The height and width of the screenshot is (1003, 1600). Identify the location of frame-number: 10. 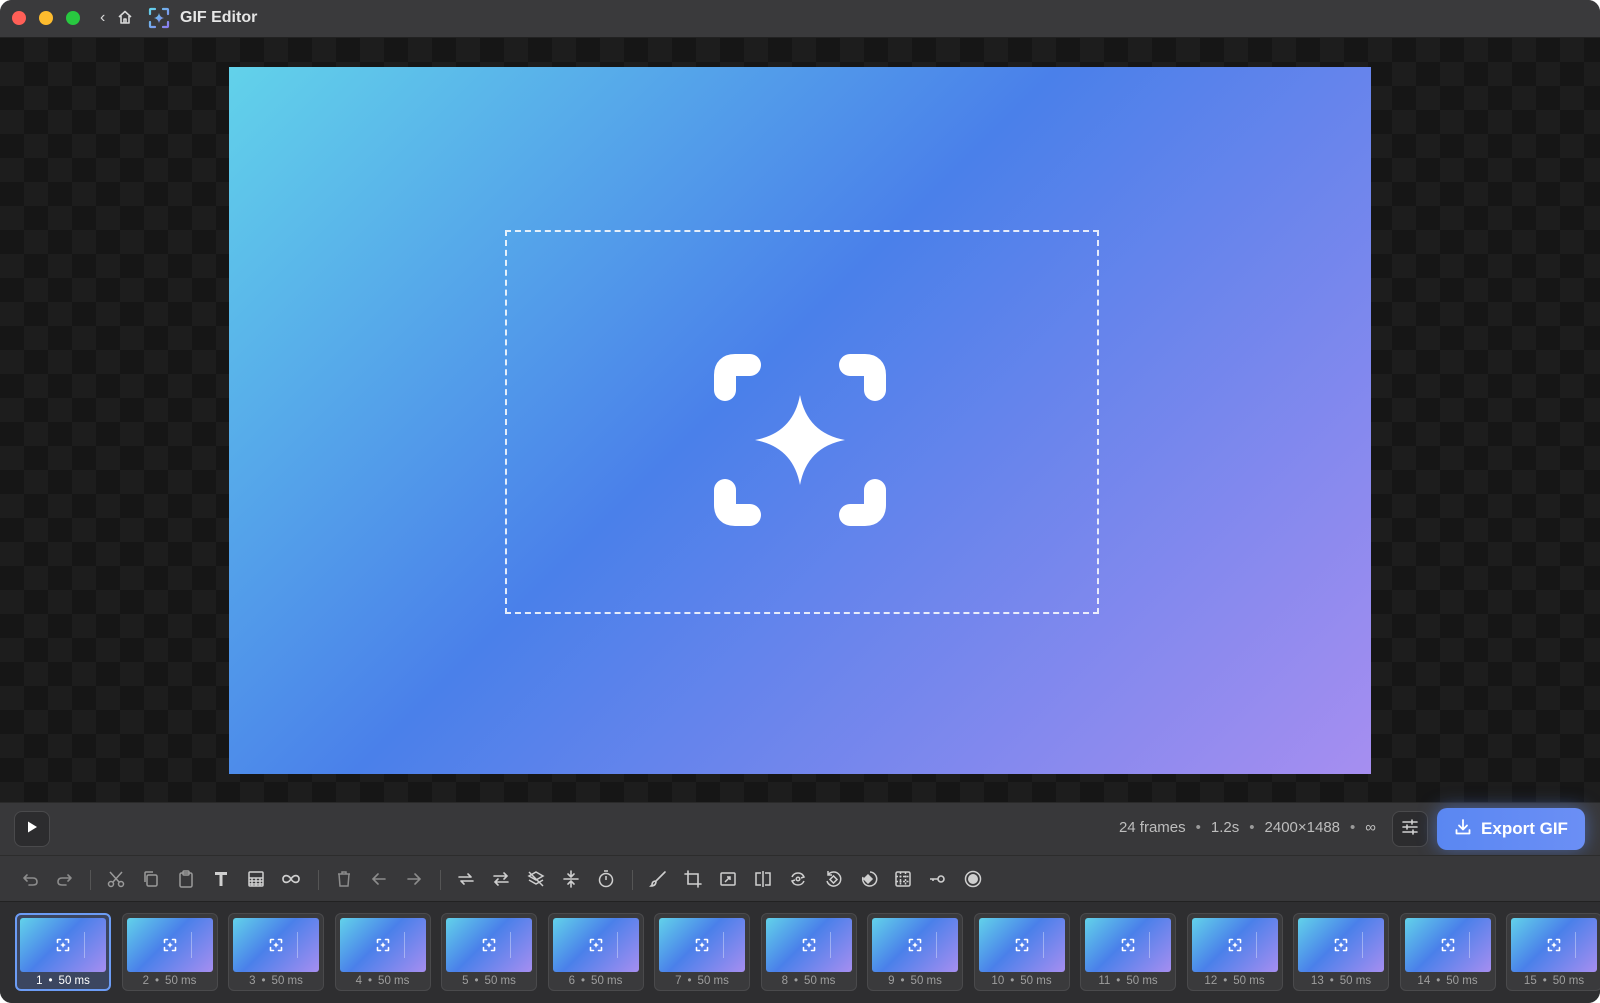
(998, 981).